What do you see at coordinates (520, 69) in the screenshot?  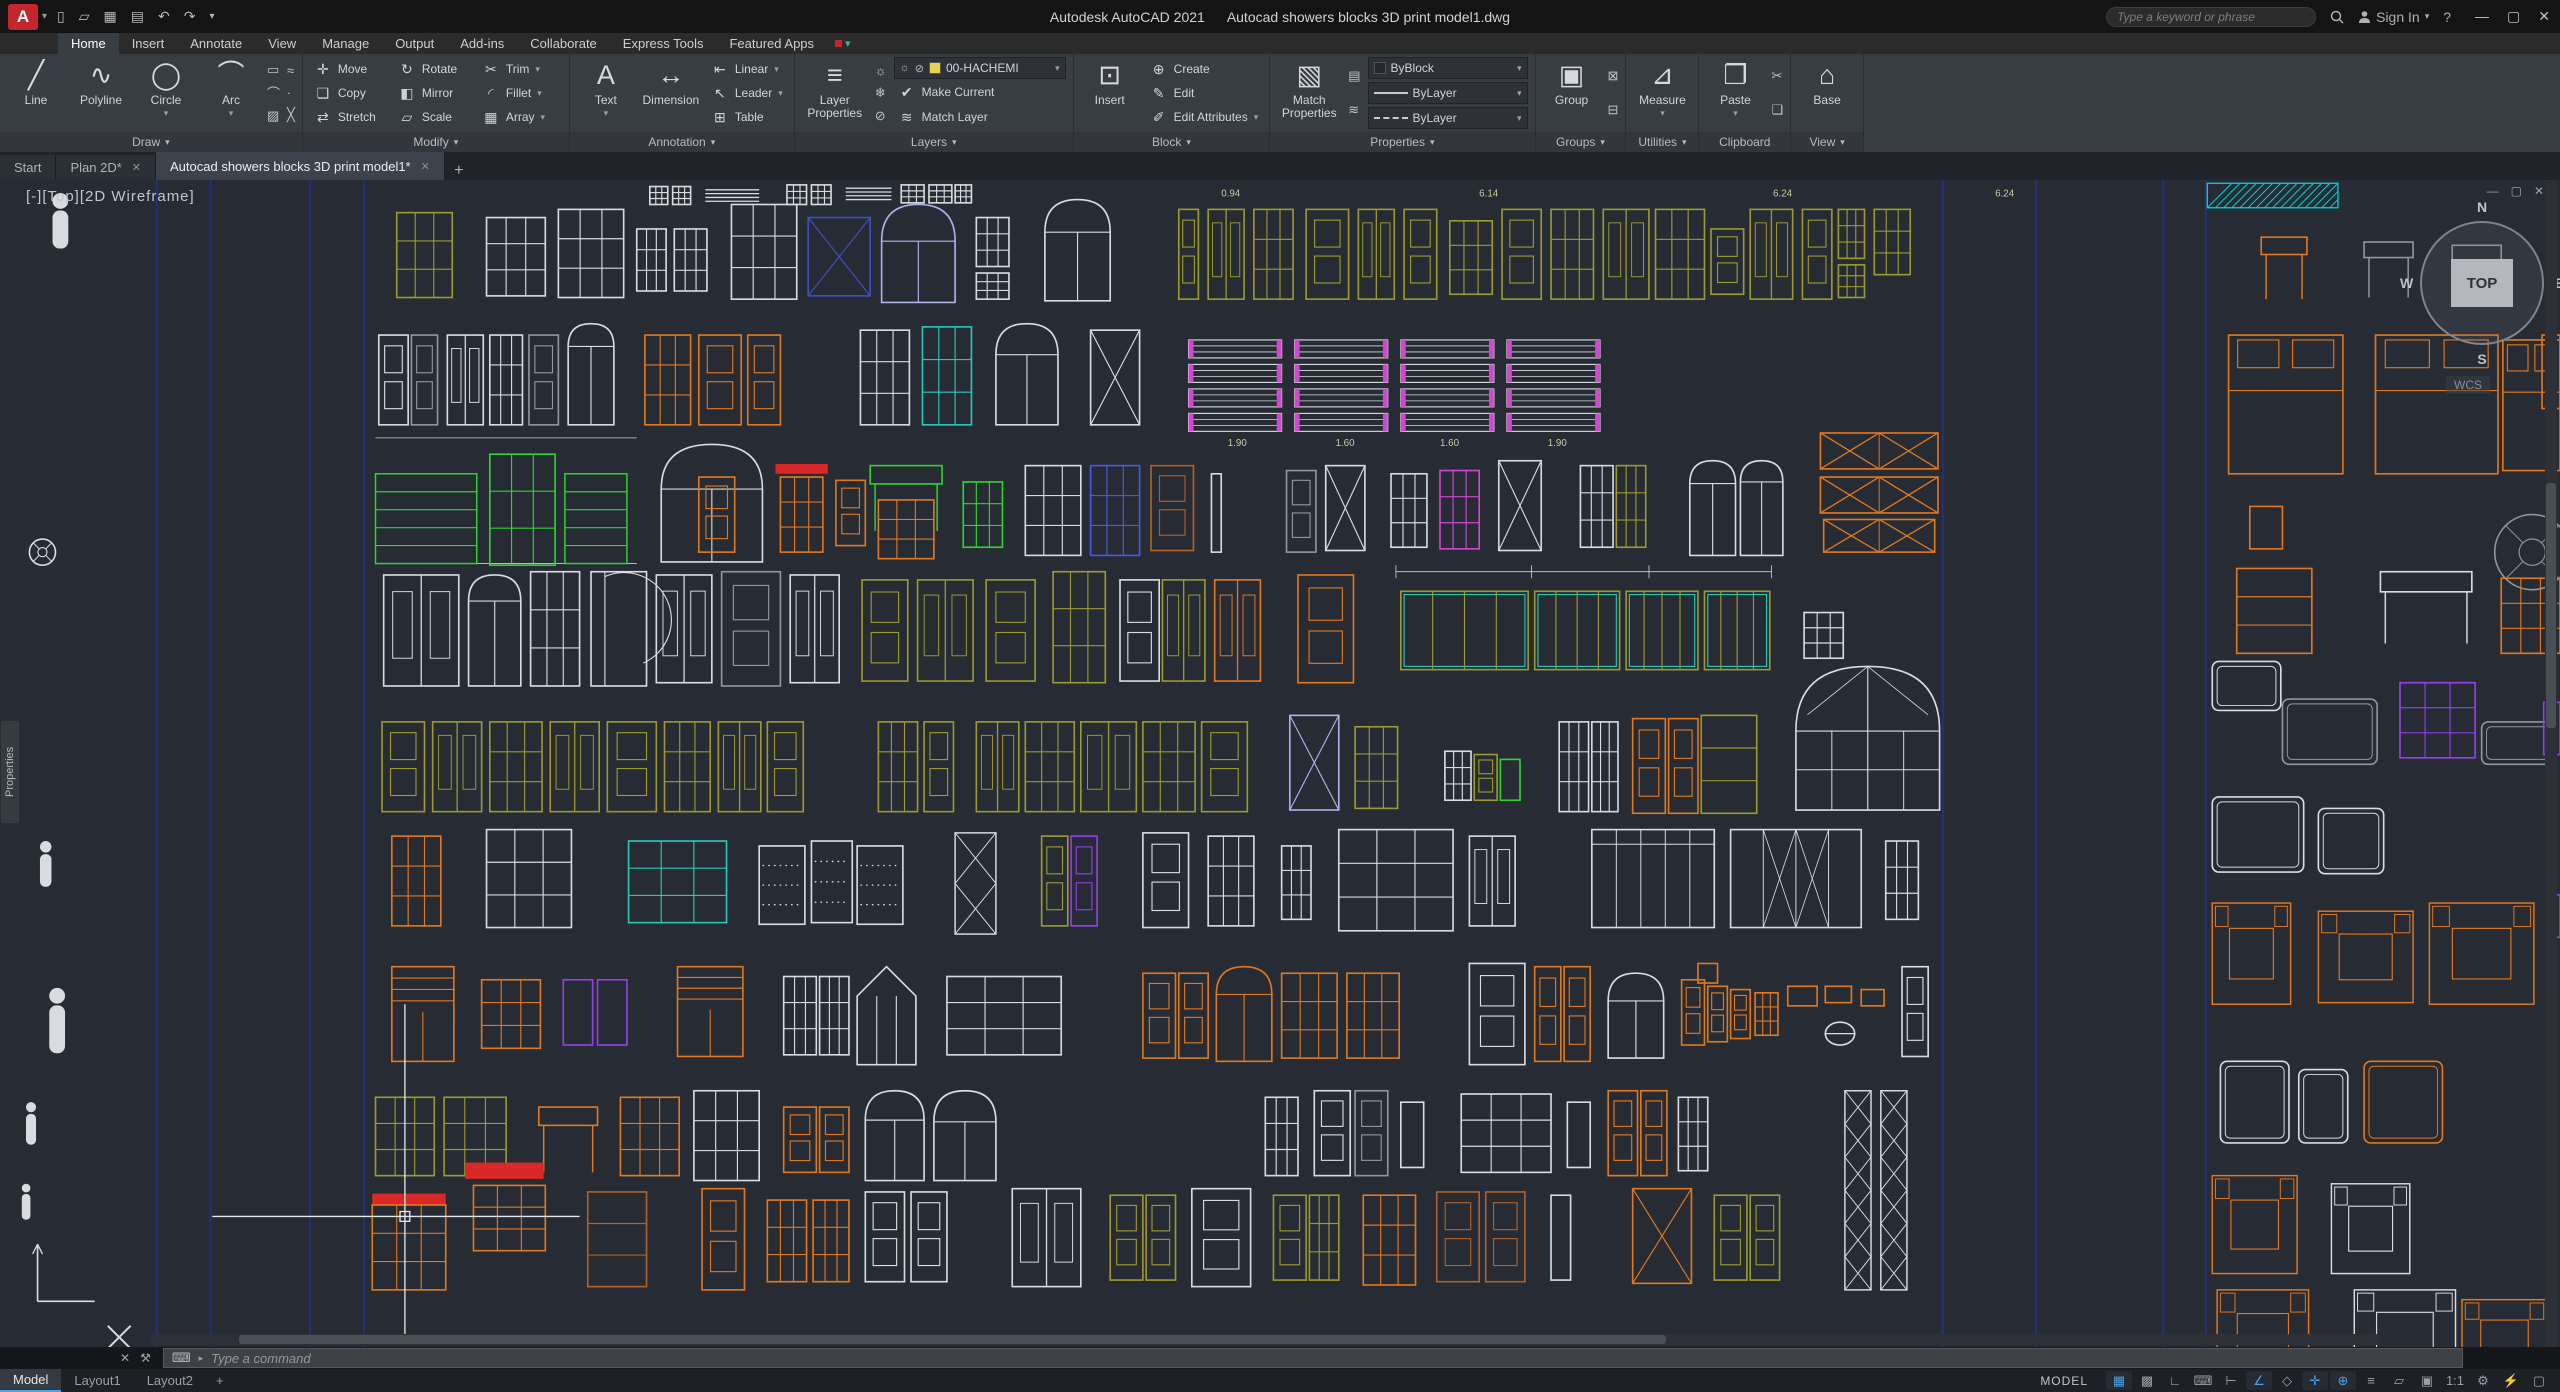 I see `trim-button: ✂ Trim ▾` at bounding box center [520, 69].